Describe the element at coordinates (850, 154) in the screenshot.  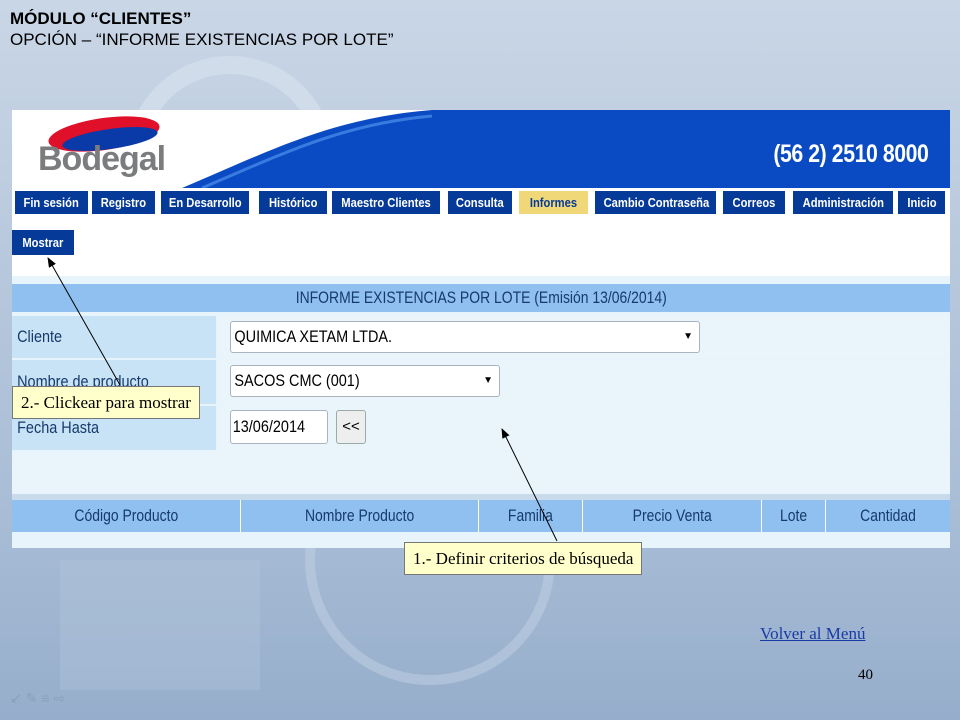
I see `phone-number: (56 2) 2510 8000` at that location.